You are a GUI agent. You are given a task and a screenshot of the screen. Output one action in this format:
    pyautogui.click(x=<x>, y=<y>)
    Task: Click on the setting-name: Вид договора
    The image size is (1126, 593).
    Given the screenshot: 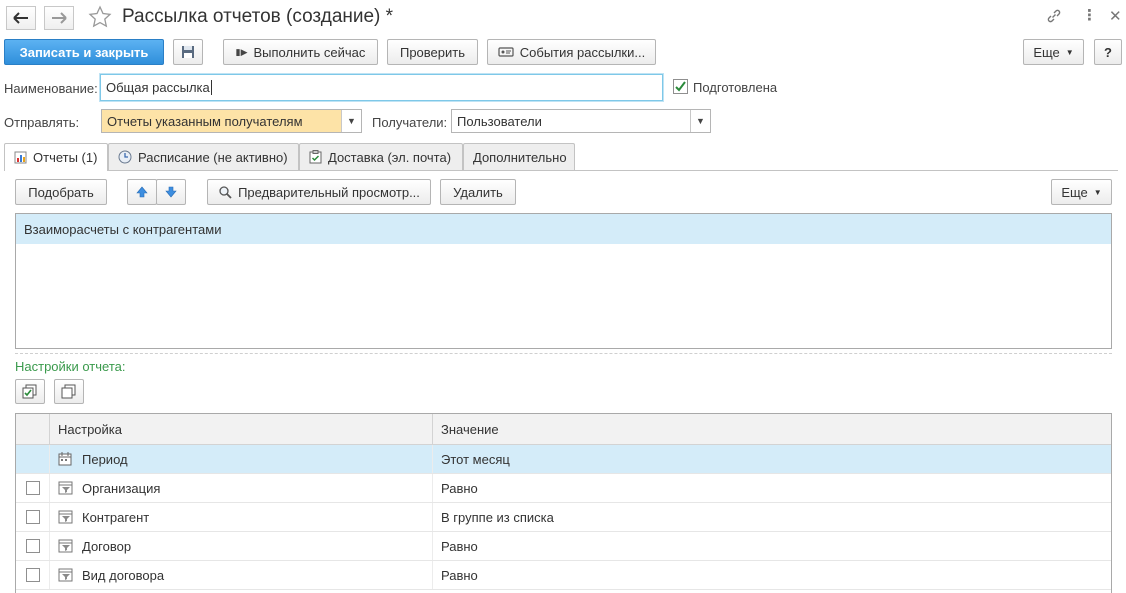 What is the action you would take?
    pyautogui.click(x=123, y=575)
    